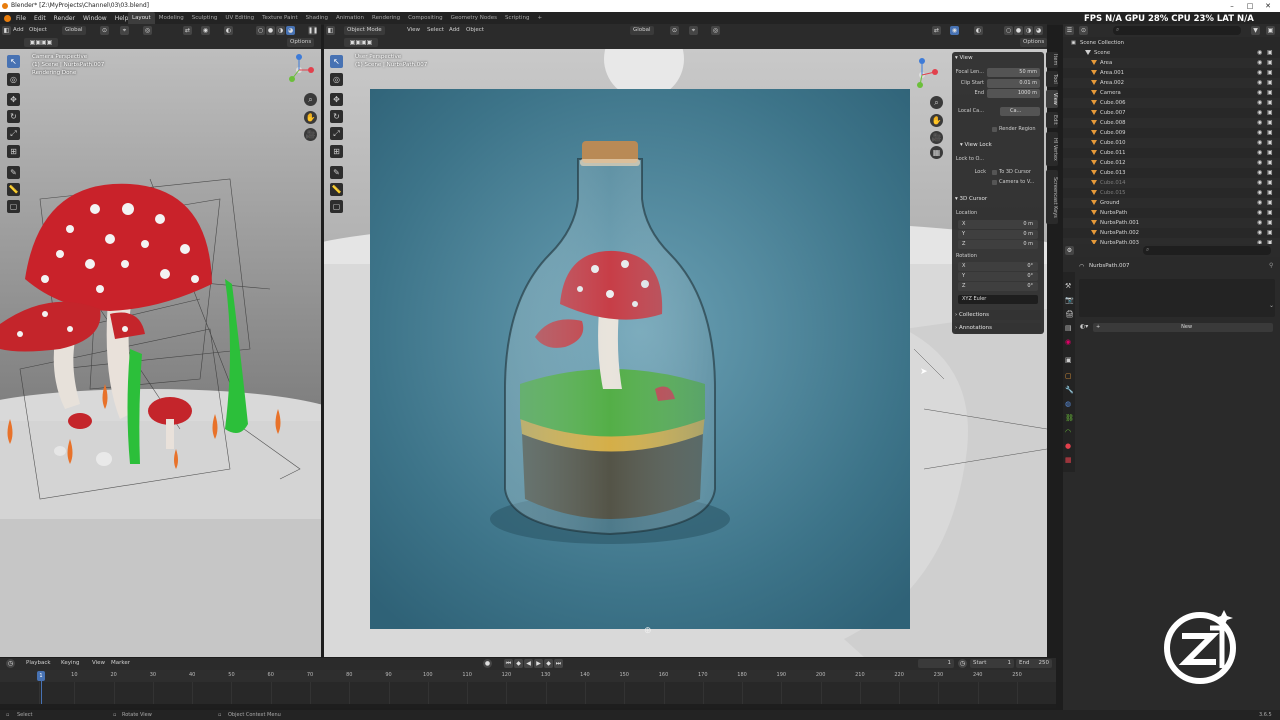 Image resolution: width=1280 pixels, height=720 pixels. I want to click on location-z-field: Z 0 m, so click(998, 244).